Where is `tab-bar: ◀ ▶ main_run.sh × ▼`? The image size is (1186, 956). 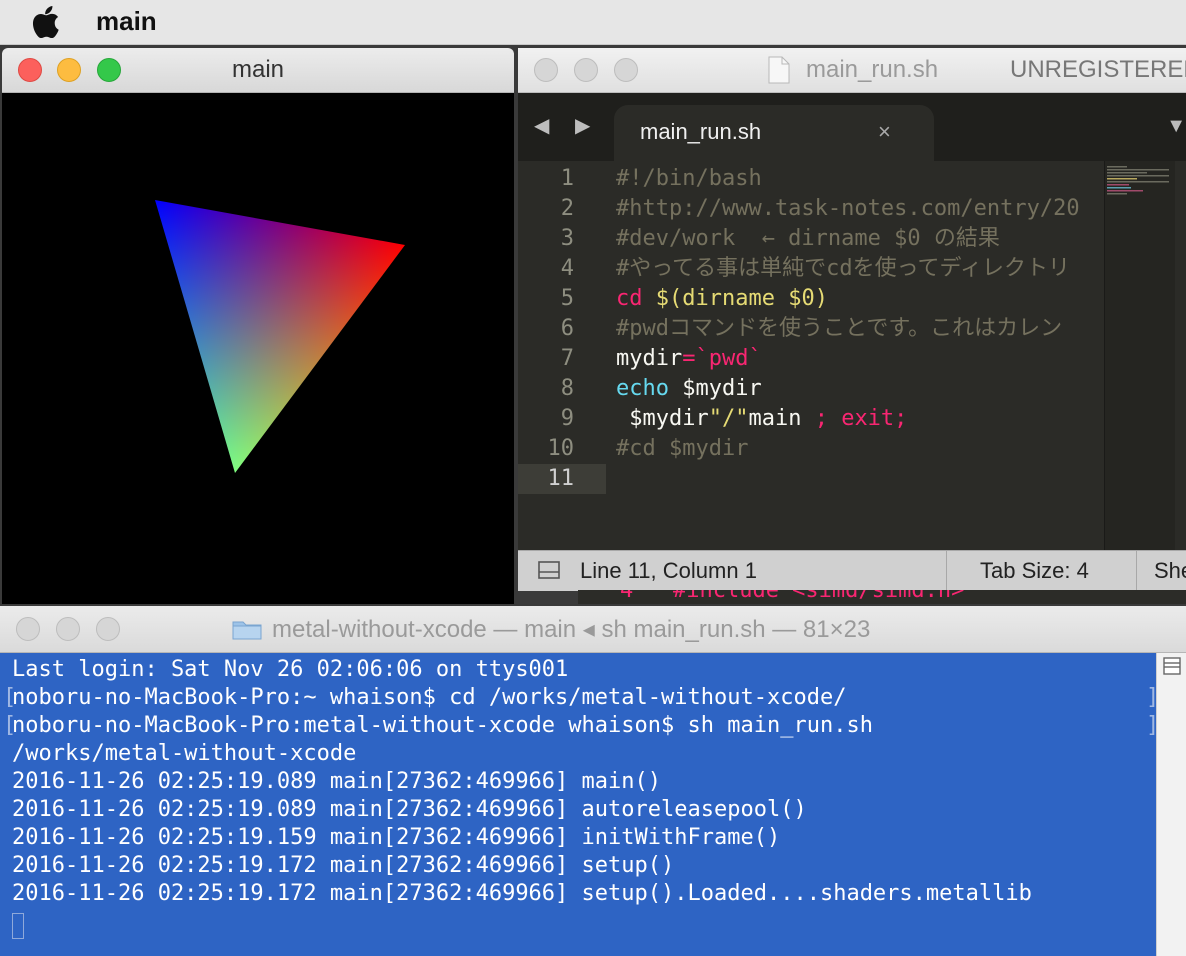 tab-bar: ◀ ▶ main_run.sh × ▼ is located at coordinates (852, 127).